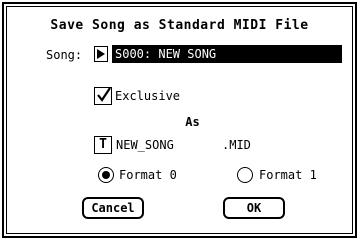 This screenshot has height=240, width=359. What do you see at coordinates (245, 175) in the screenshot?
I see `format1-radio` at bounding box center [245, 175].